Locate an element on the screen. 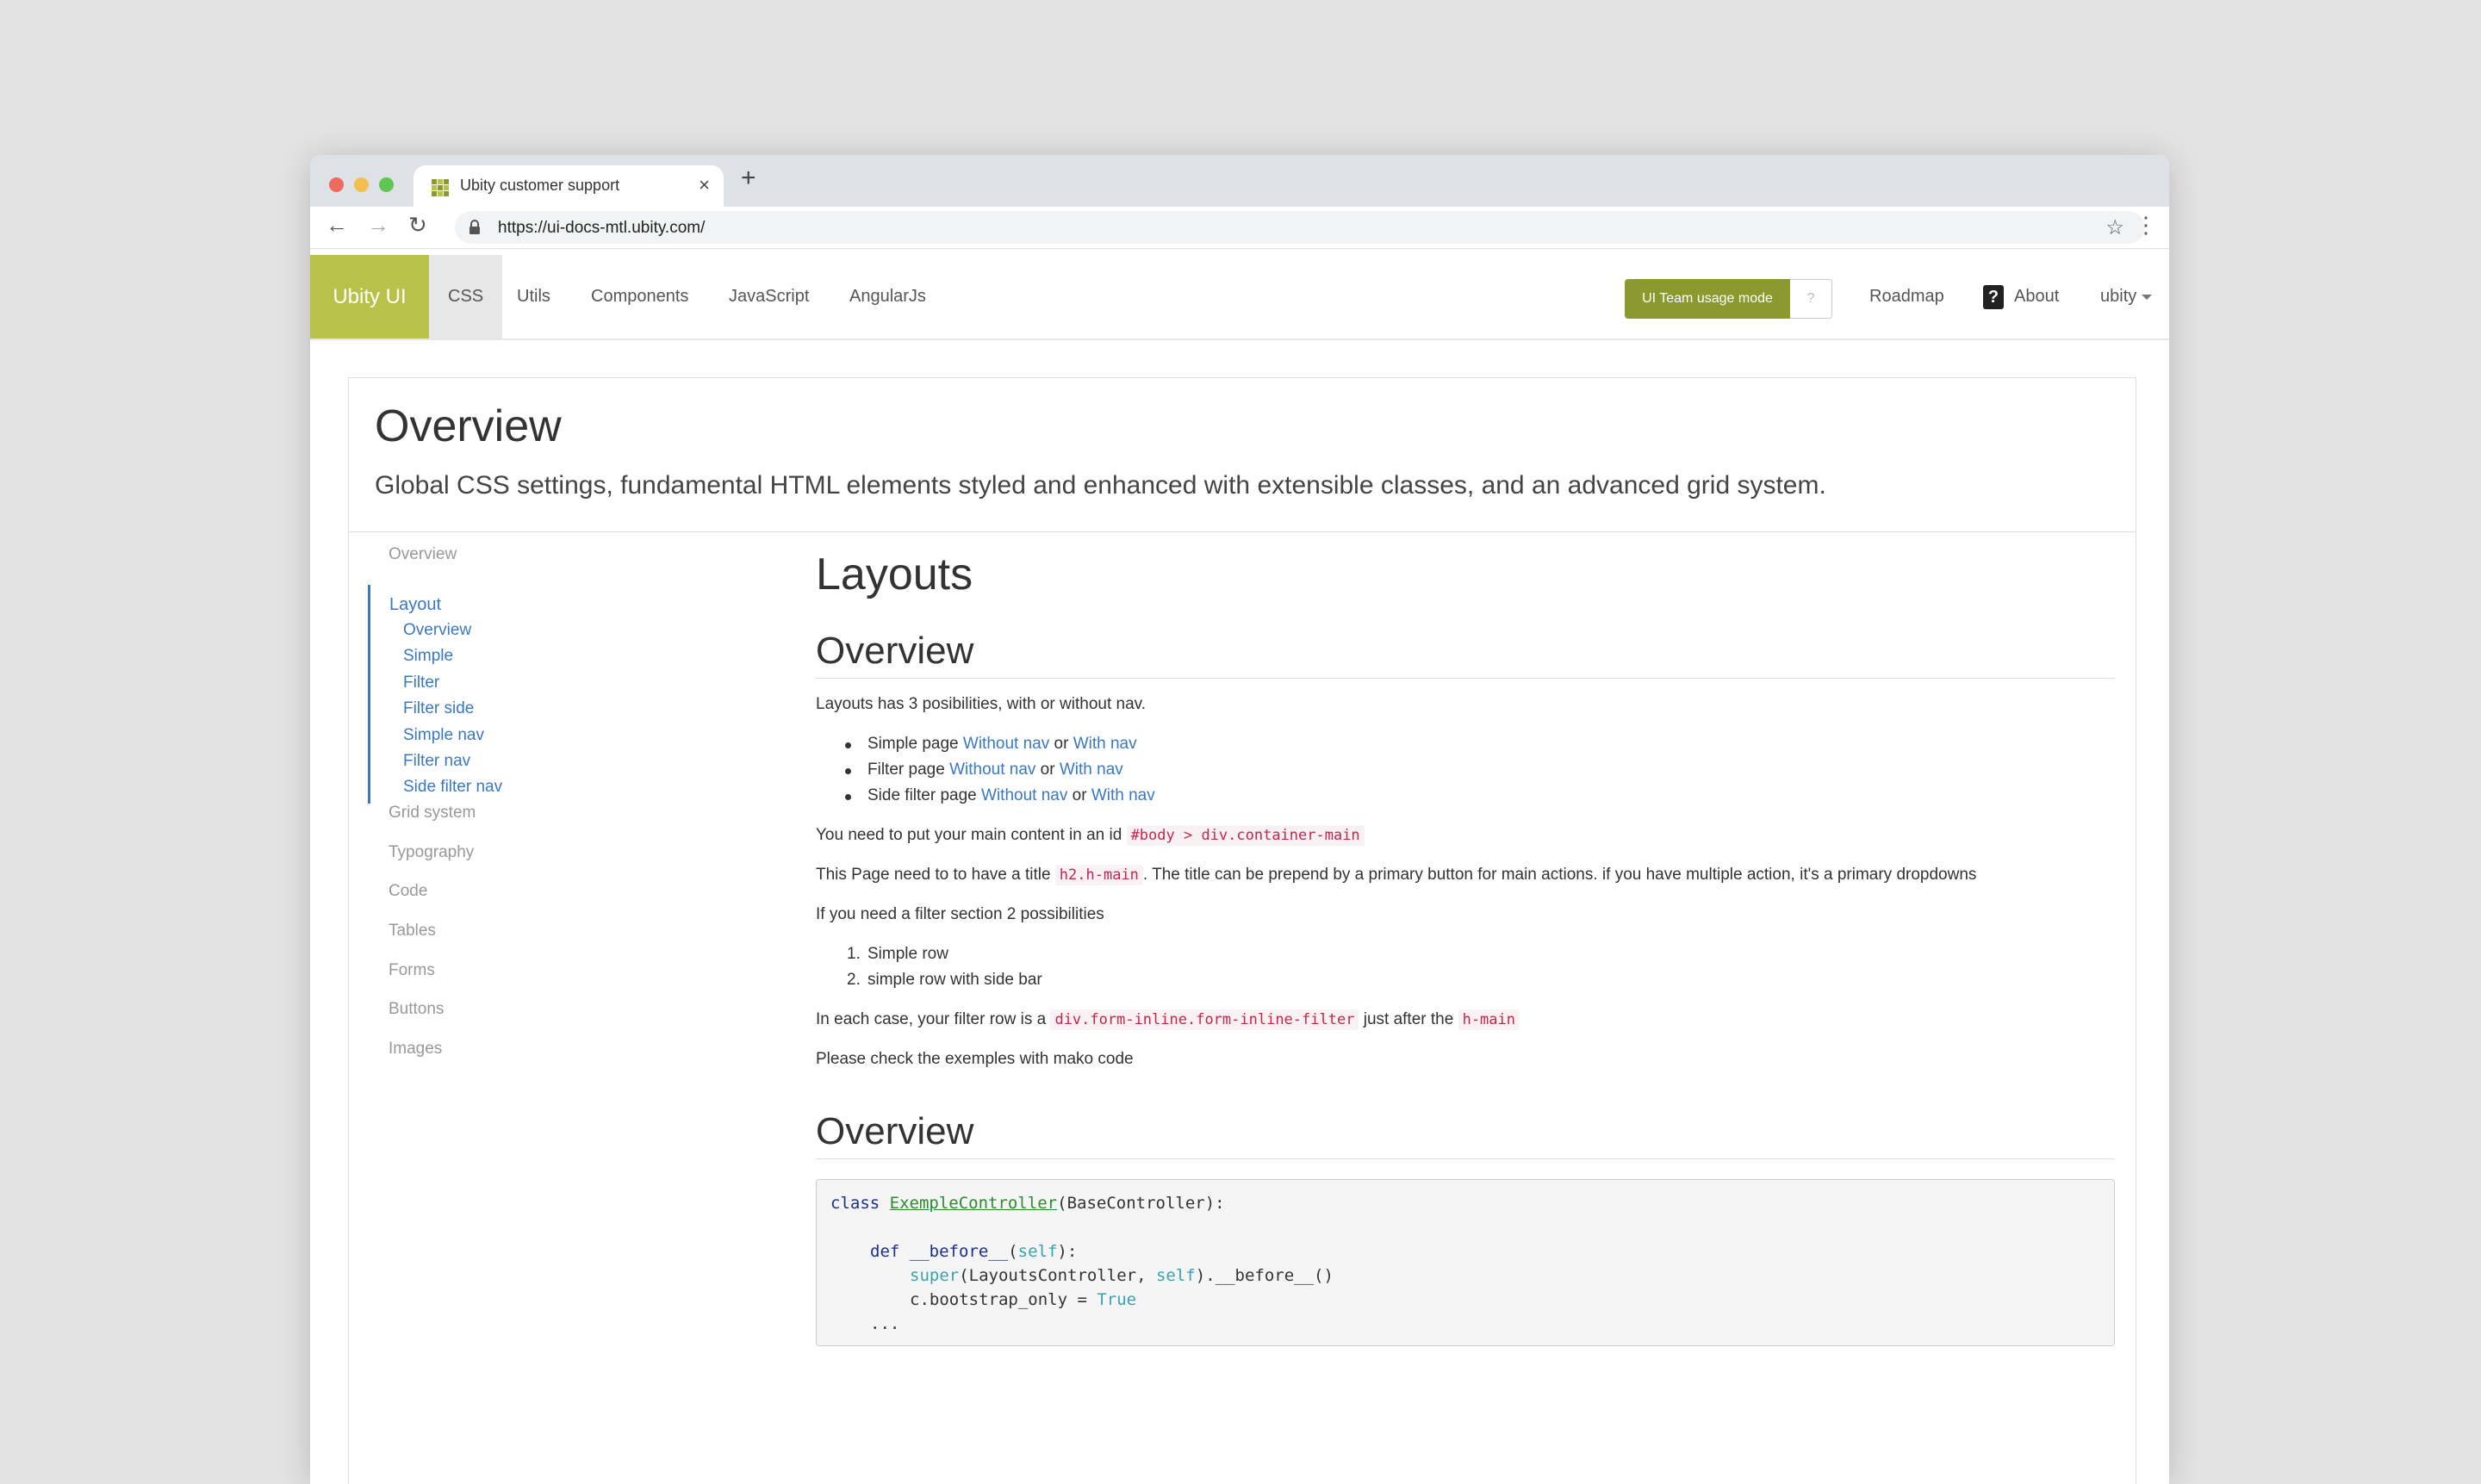 This screenshot has height=1484, width=2481. code-line: class ExempleController(BaseController): is located at coordinates (1027, 1203).